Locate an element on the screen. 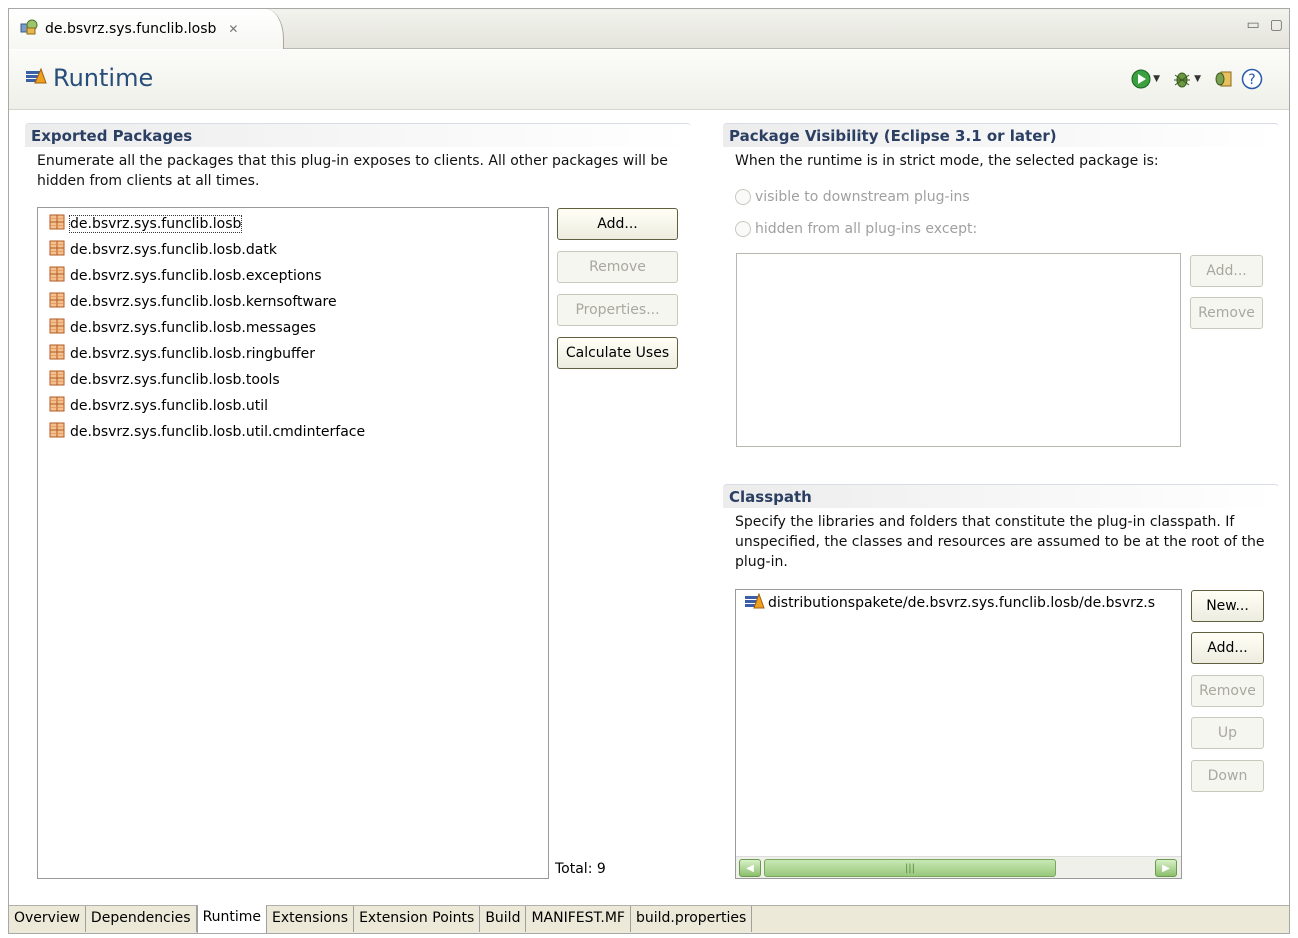 Image resolution: width=1298 pixels, height=938 pixels. visible-downstream-radio: visible to downstream plug-ins is located at coordinates (852, 197).